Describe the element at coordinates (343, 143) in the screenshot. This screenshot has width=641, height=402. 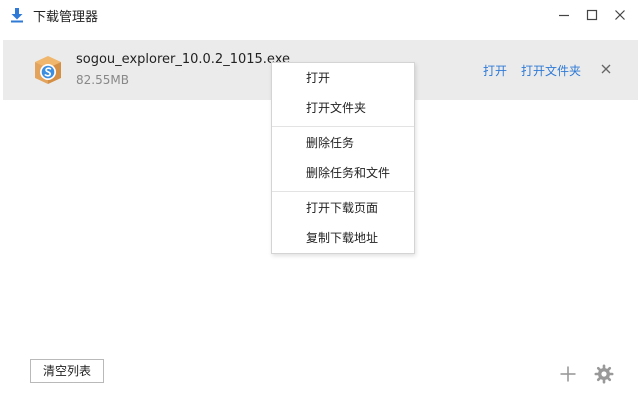
I see `menu-item-delete-task: 删除任务` at that location.